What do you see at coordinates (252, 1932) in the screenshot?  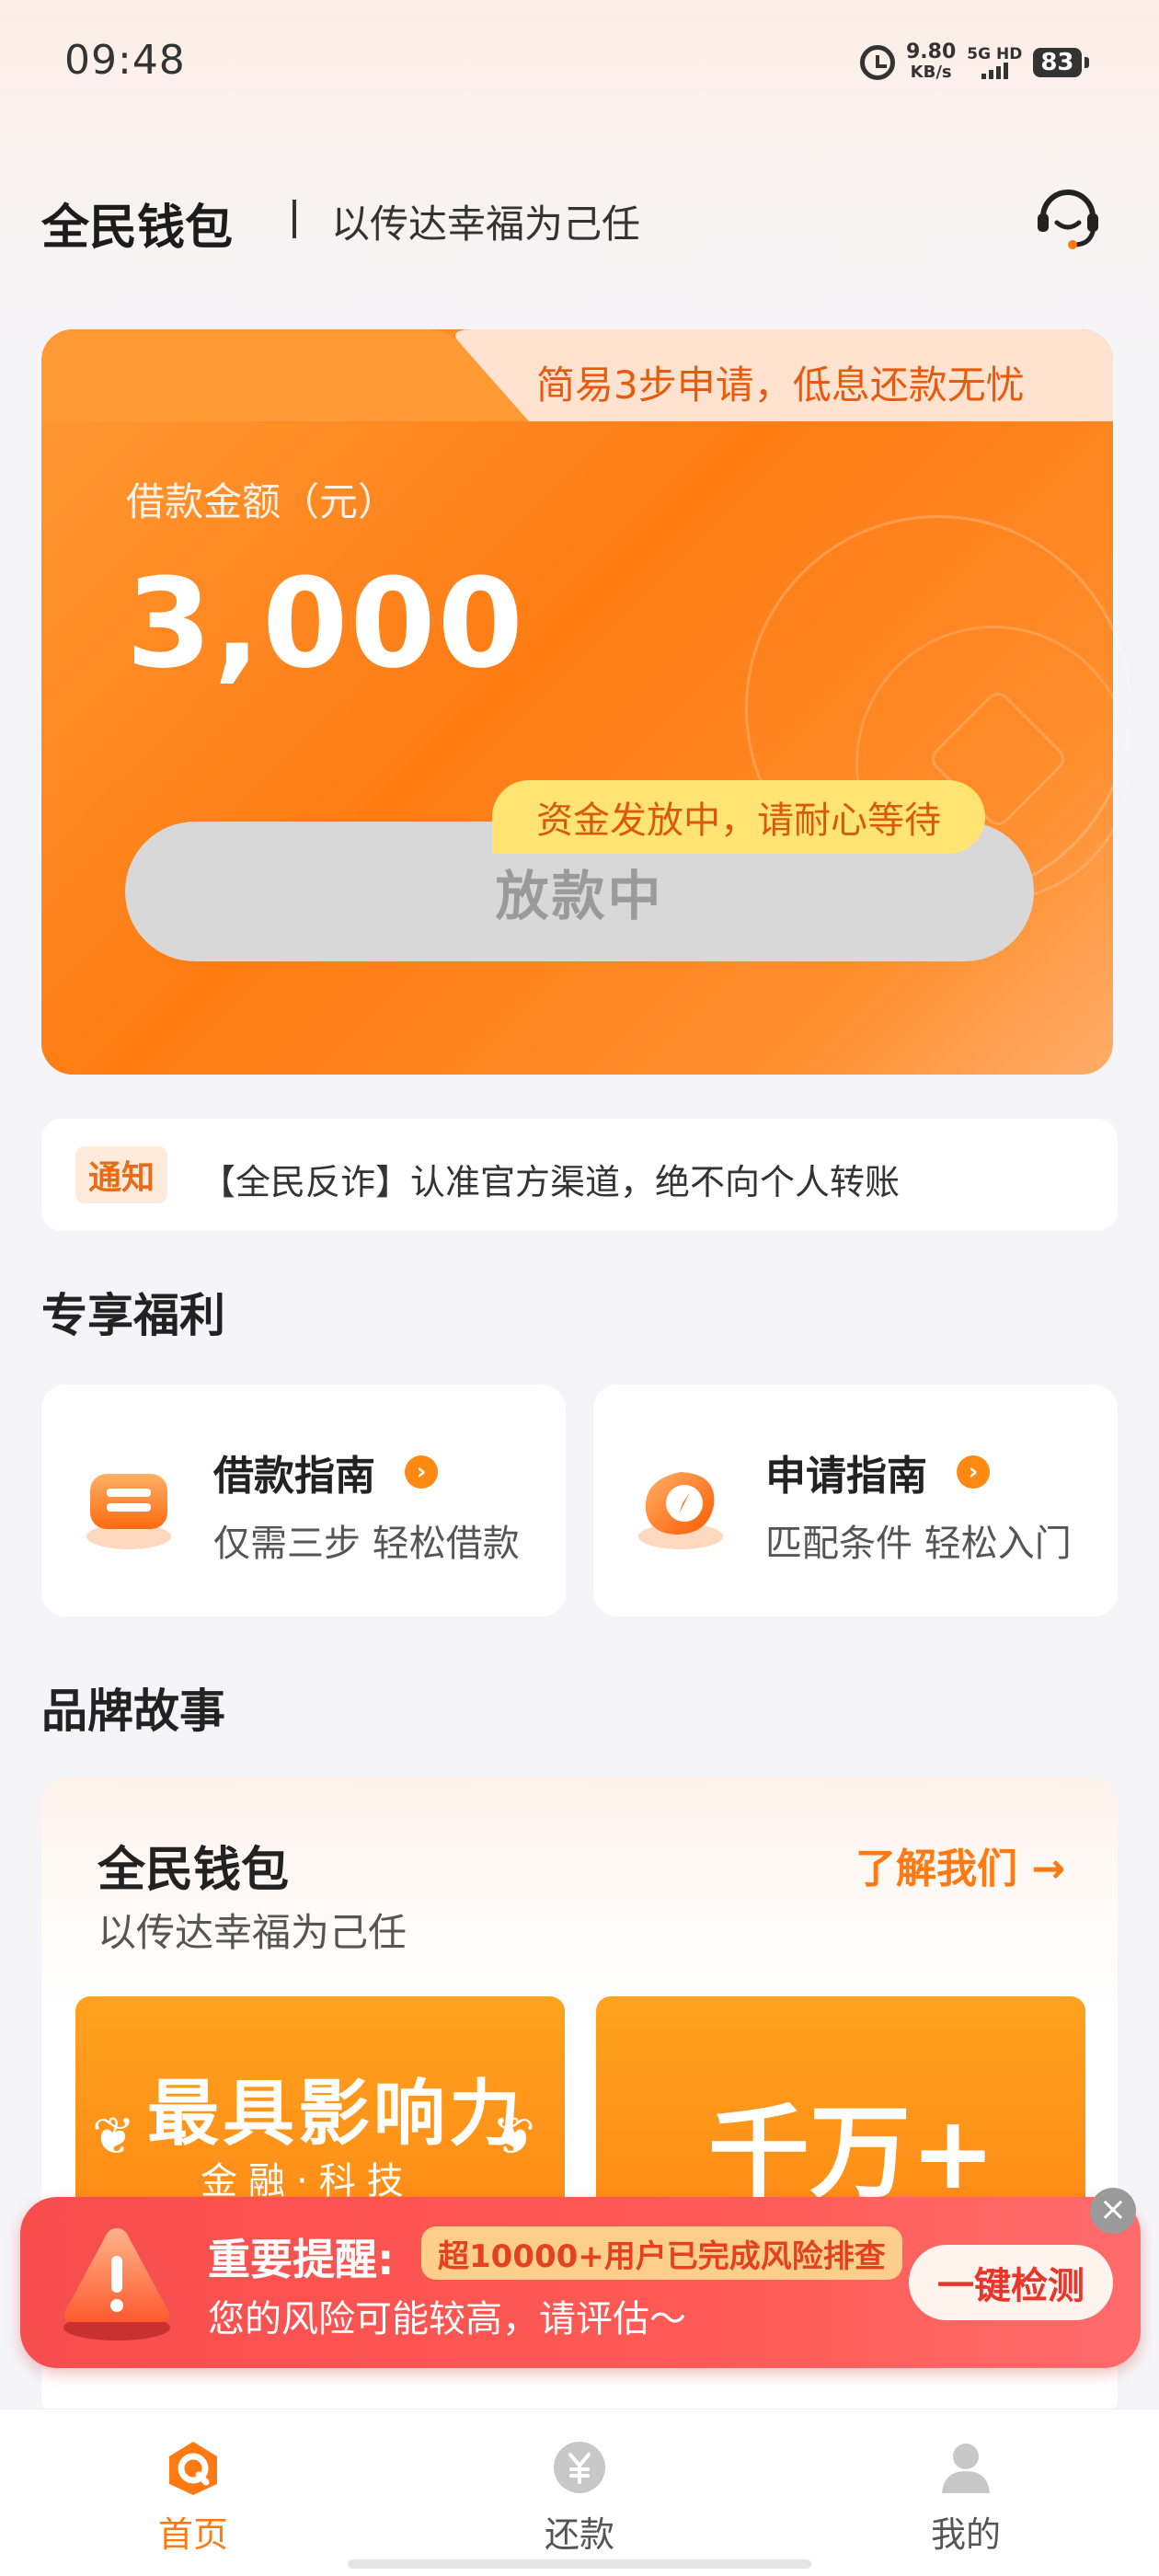 I see `story-slogan: 以传达幸福为己任` at bounding box center [252, 1932].